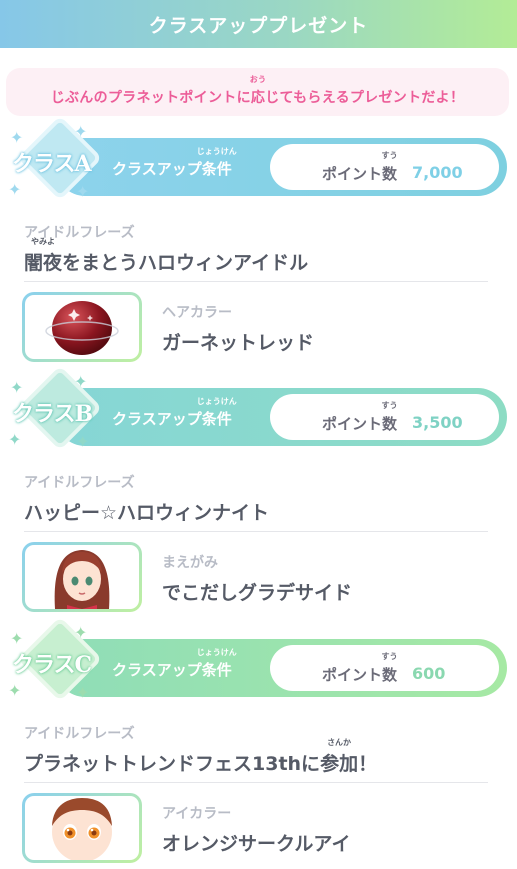 The height and width of the screenshot is (869, 517). I want to click on intro-banner: じぶんのプラネットポイントに応 おう じてもらえるプレゼントだよ！, so click(257, 92).